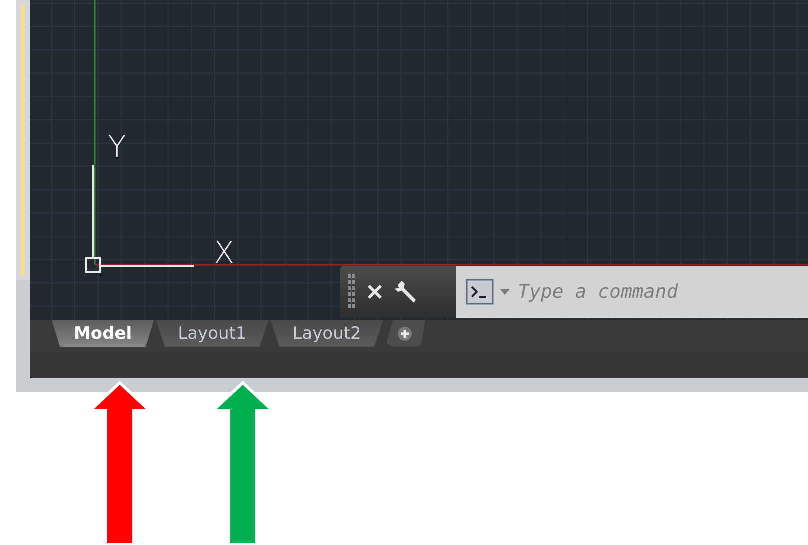 This screenshot has height=545, width=808. I want to click on command-line-handle, so click(398, 292).